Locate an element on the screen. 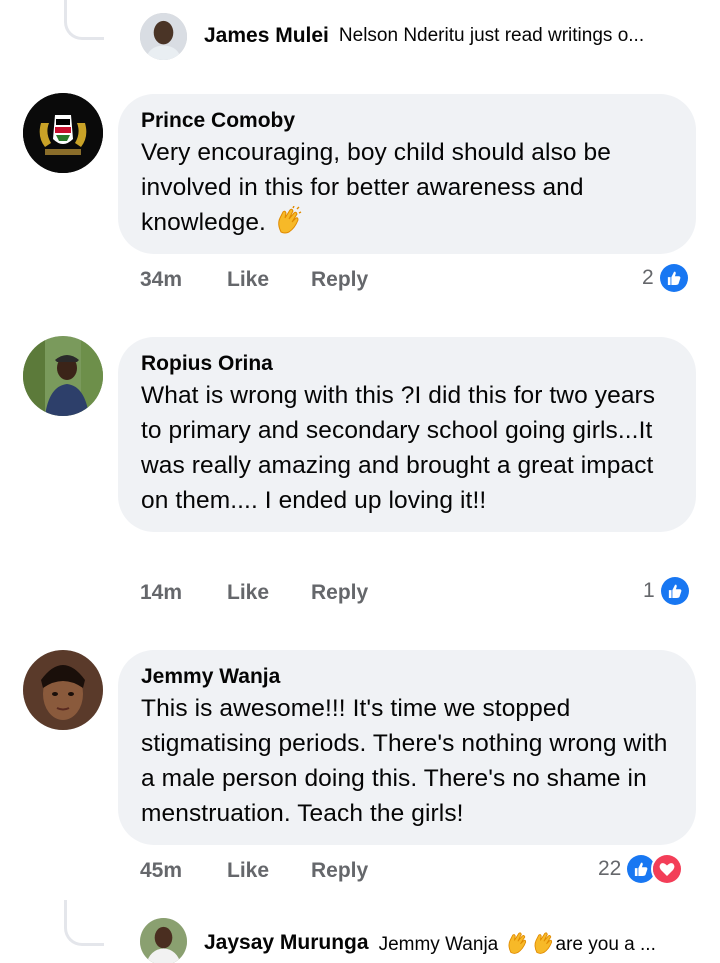 The height and width of the screenshot is (963, 720). comment-actions: 45m Like Reply is located at coordinates (254, 871).